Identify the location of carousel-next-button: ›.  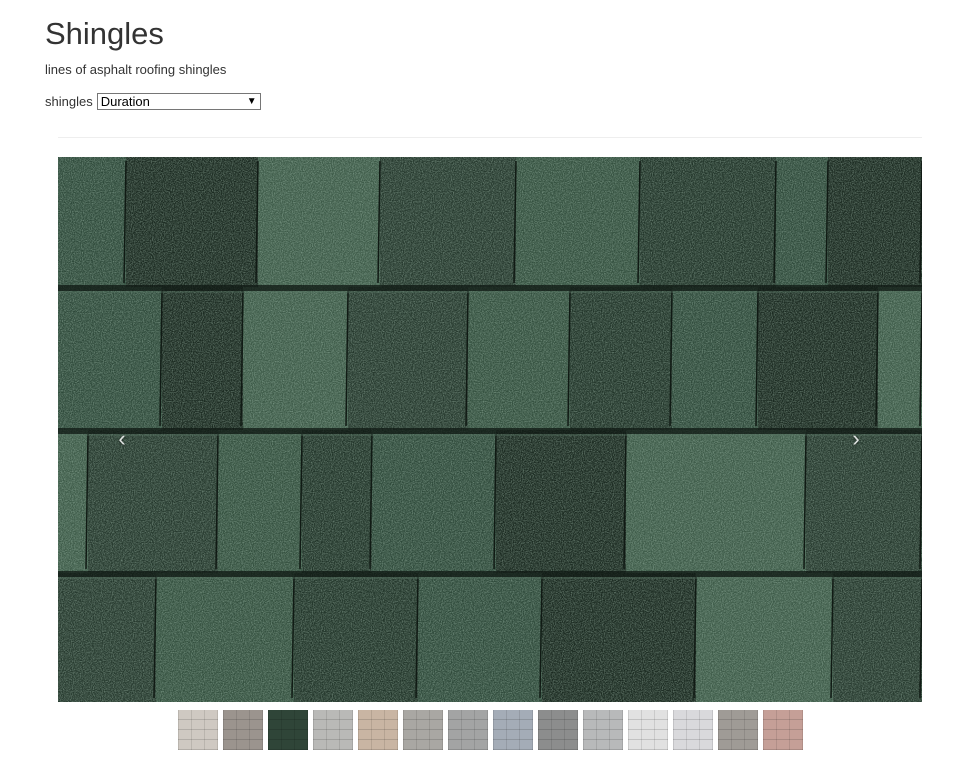
(856, 439).